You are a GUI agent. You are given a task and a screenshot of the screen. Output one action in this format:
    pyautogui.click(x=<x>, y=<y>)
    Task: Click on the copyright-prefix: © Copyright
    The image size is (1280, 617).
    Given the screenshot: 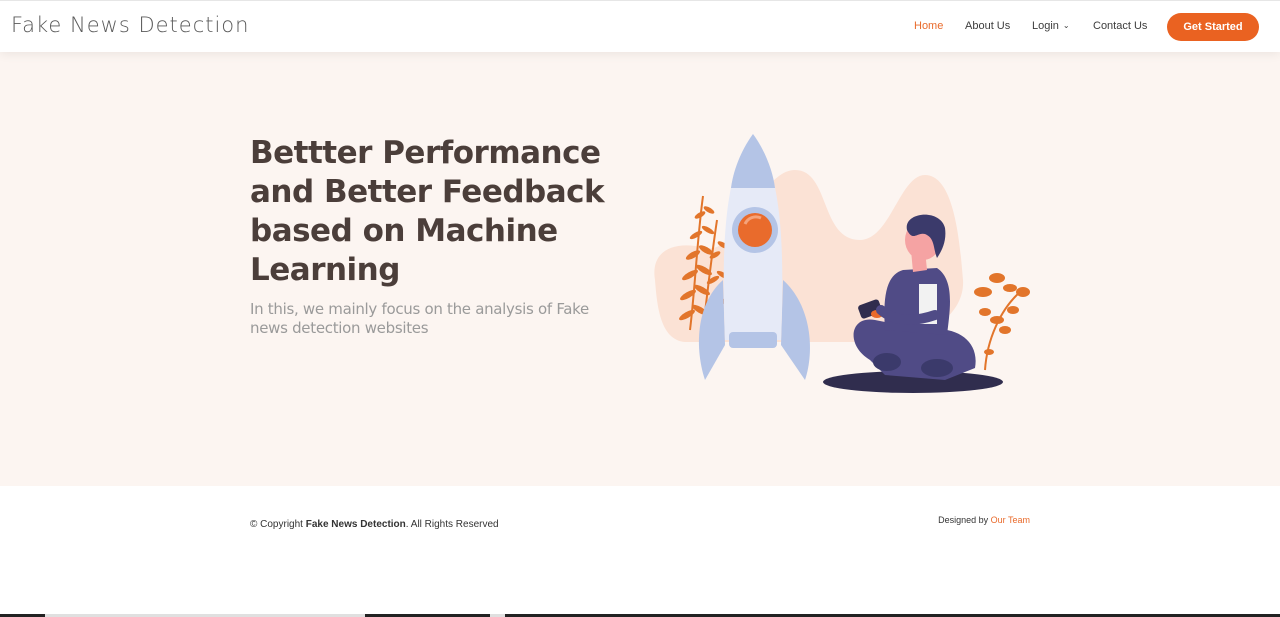 What is the action you would take?
    pyautogui.click(x=276, y=524)
    